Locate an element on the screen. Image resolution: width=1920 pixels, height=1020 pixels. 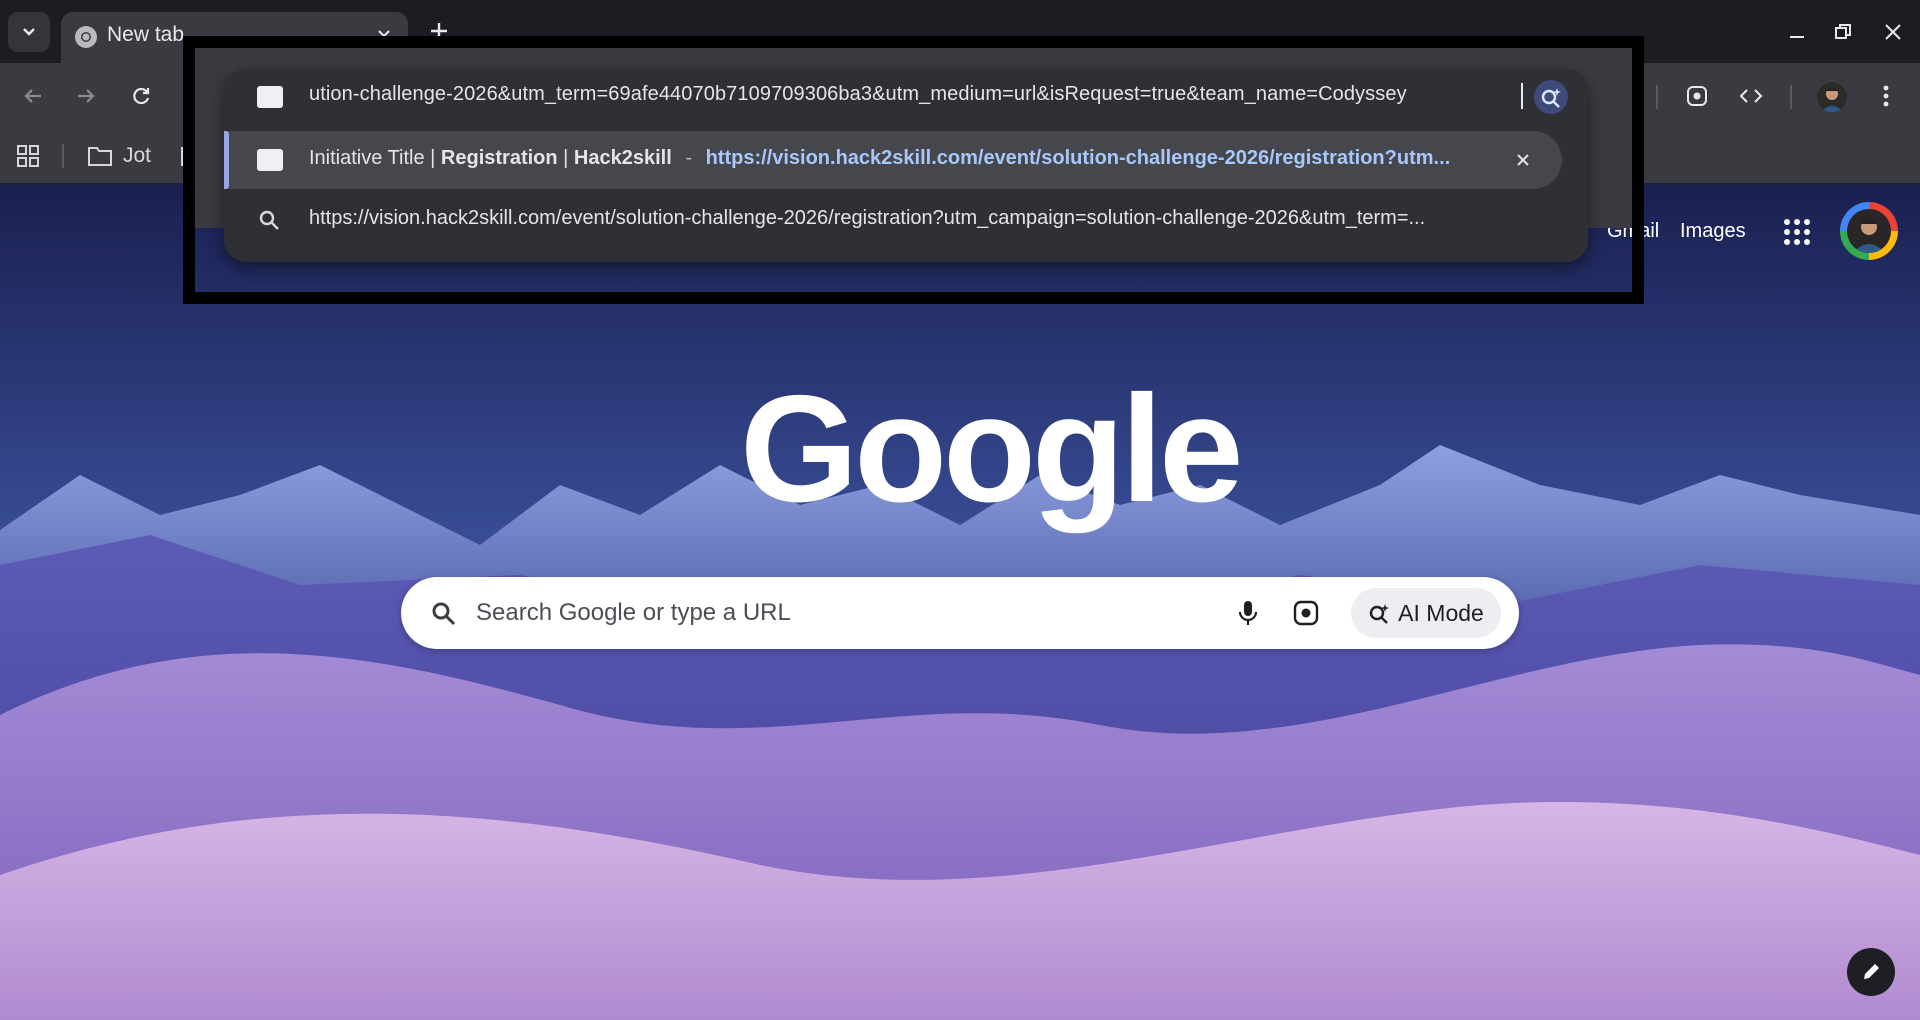
selection-indicator is located at coordinates (226, 160).